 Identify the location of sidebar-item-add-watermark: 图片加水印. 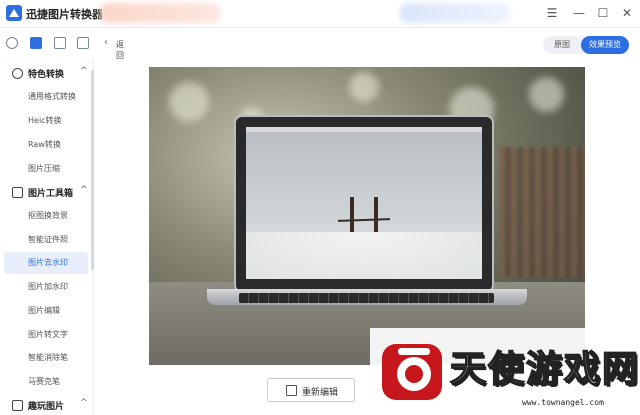
(46, 287).